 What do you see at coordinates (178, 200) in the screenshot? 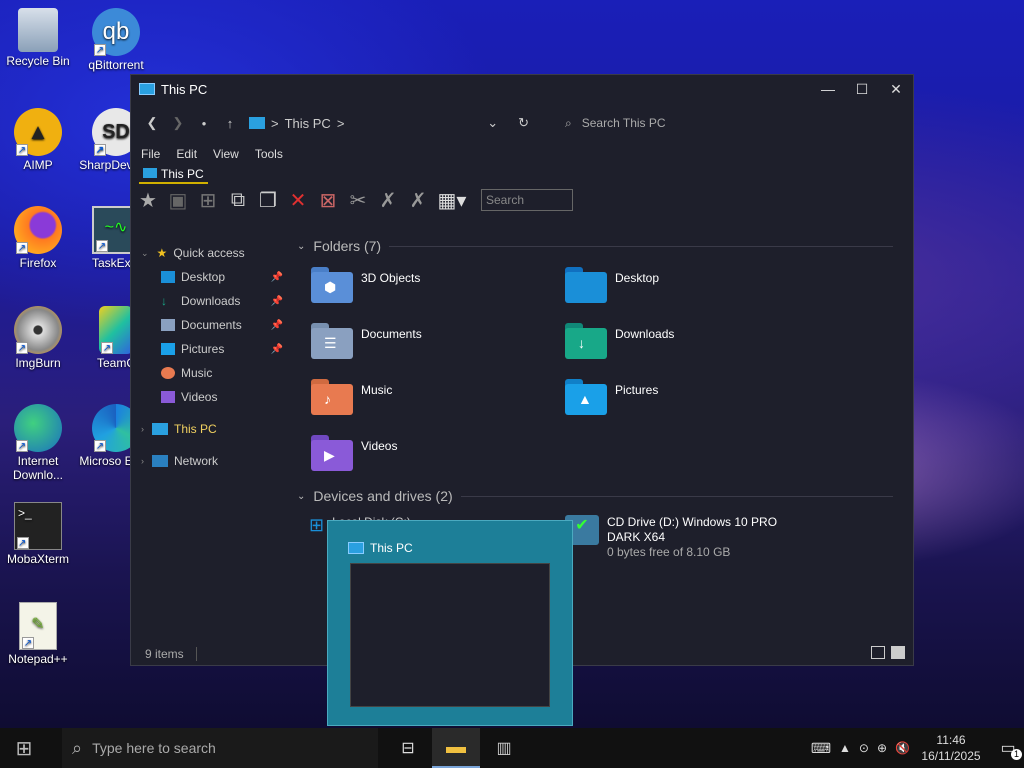
I see `drive-icon: ▣` at bounding box center [178, 200].